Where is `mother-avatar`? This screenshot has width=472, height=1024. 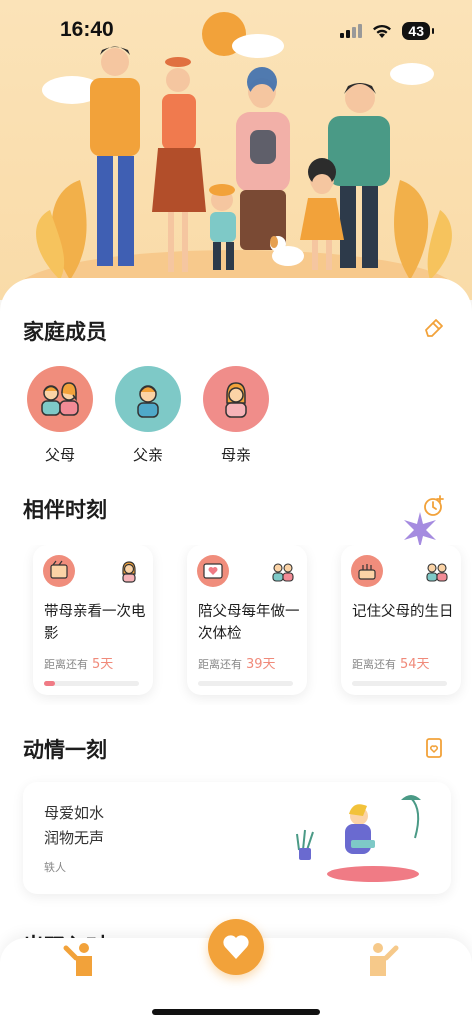
mother-avatar is located at coordinates (236, 399).